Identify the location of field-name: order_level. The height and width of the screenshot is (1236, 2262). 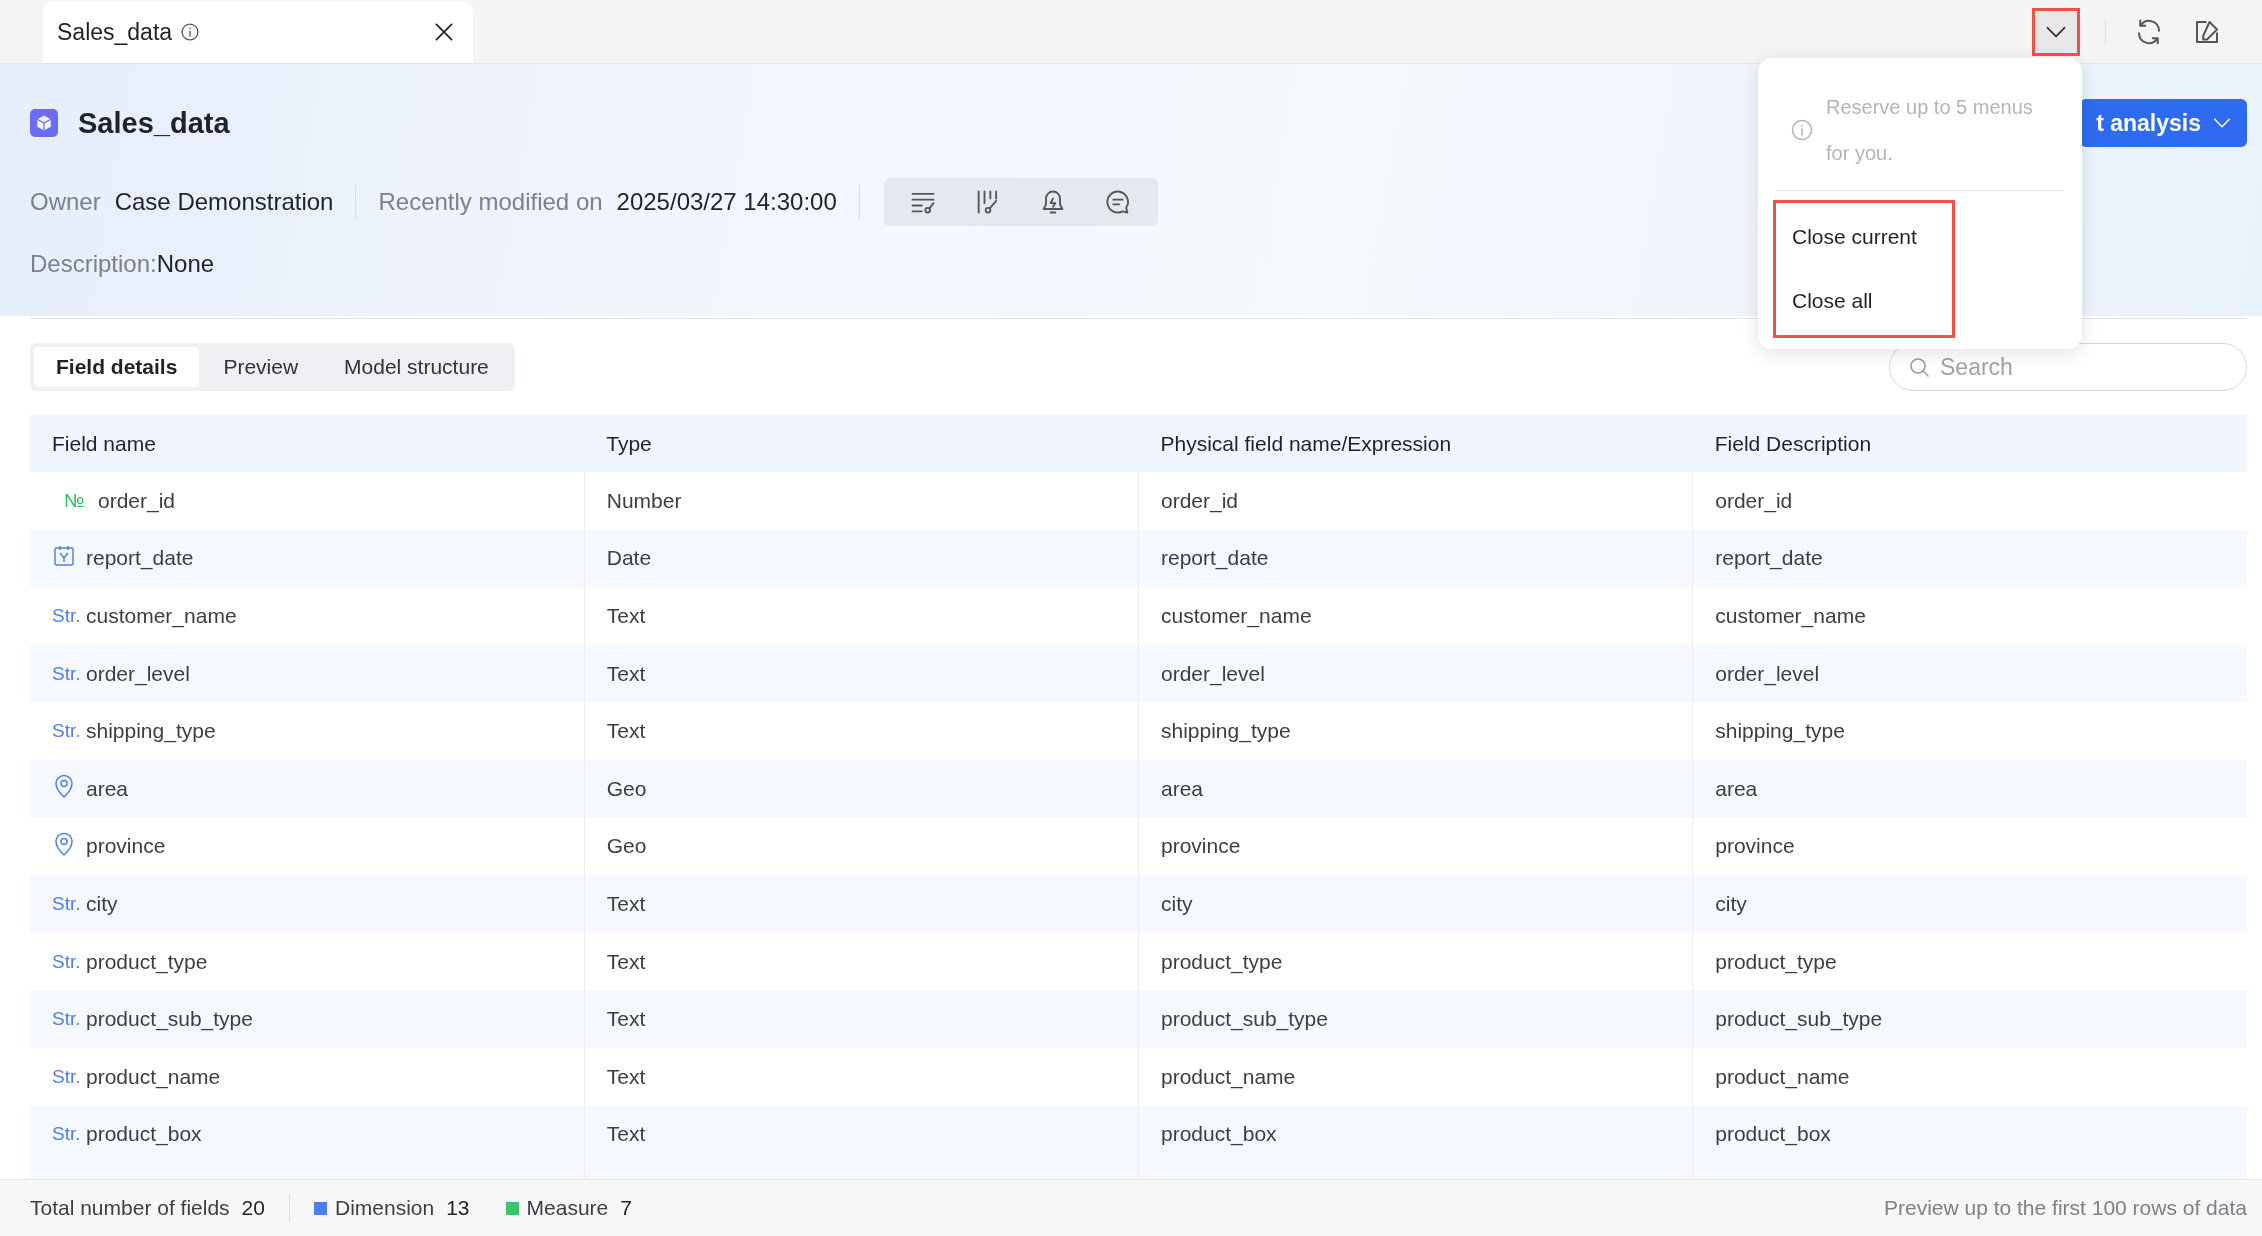
(138, 673).